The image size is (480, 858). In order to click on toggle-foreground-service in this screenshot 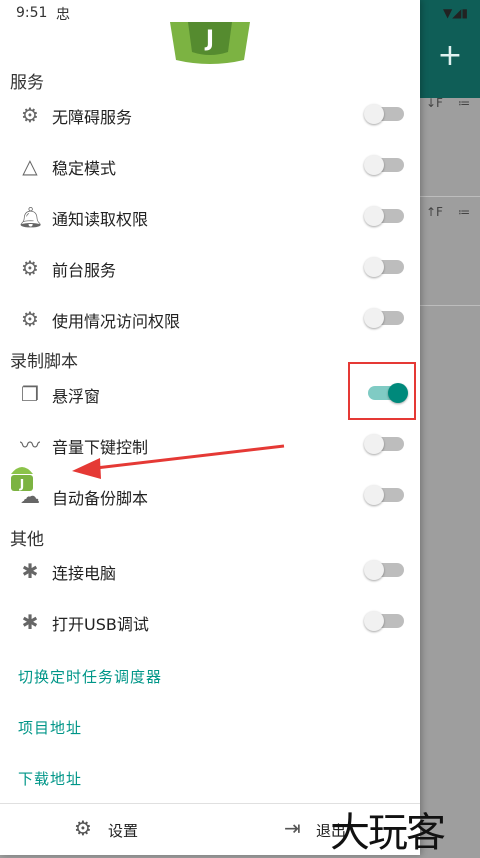, I will do `click(384, 267)`.